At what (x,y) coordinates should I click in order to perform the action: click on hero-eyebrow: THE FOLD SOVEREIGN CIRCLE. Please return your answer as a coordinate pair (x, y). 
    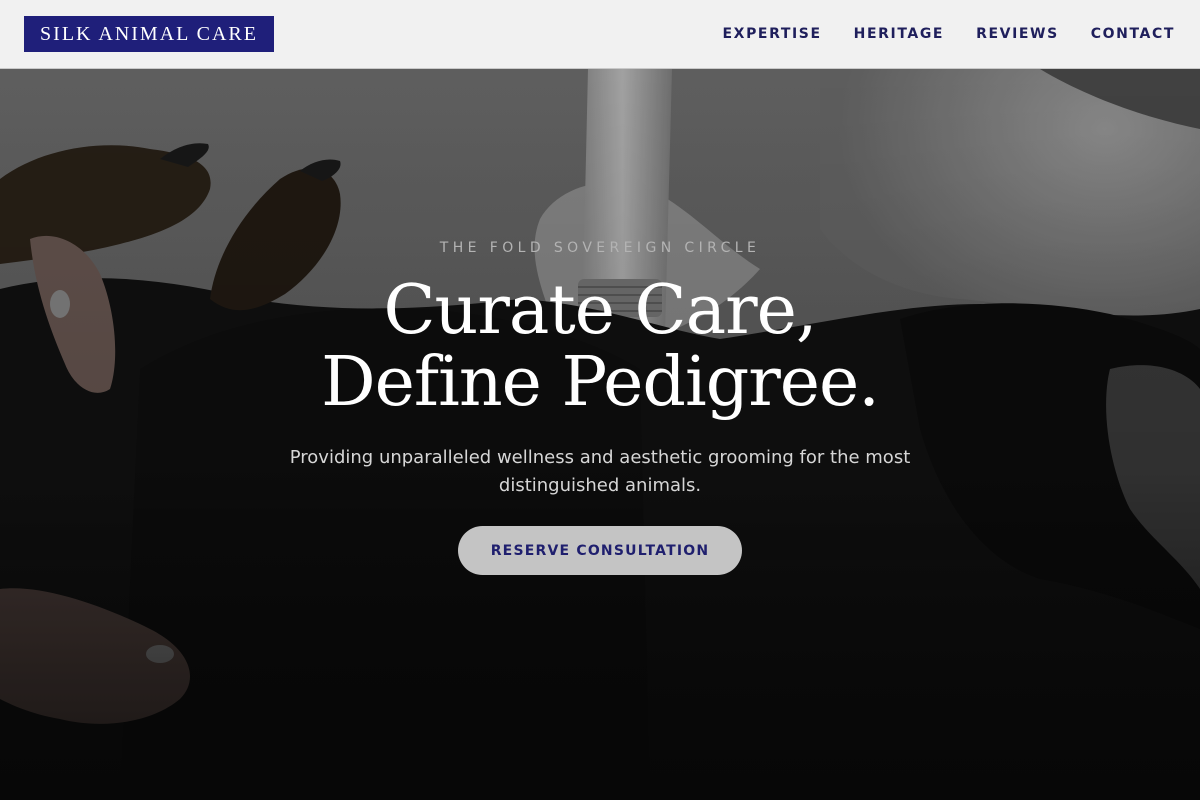
    Looking at the image, I should click on (600, 248).